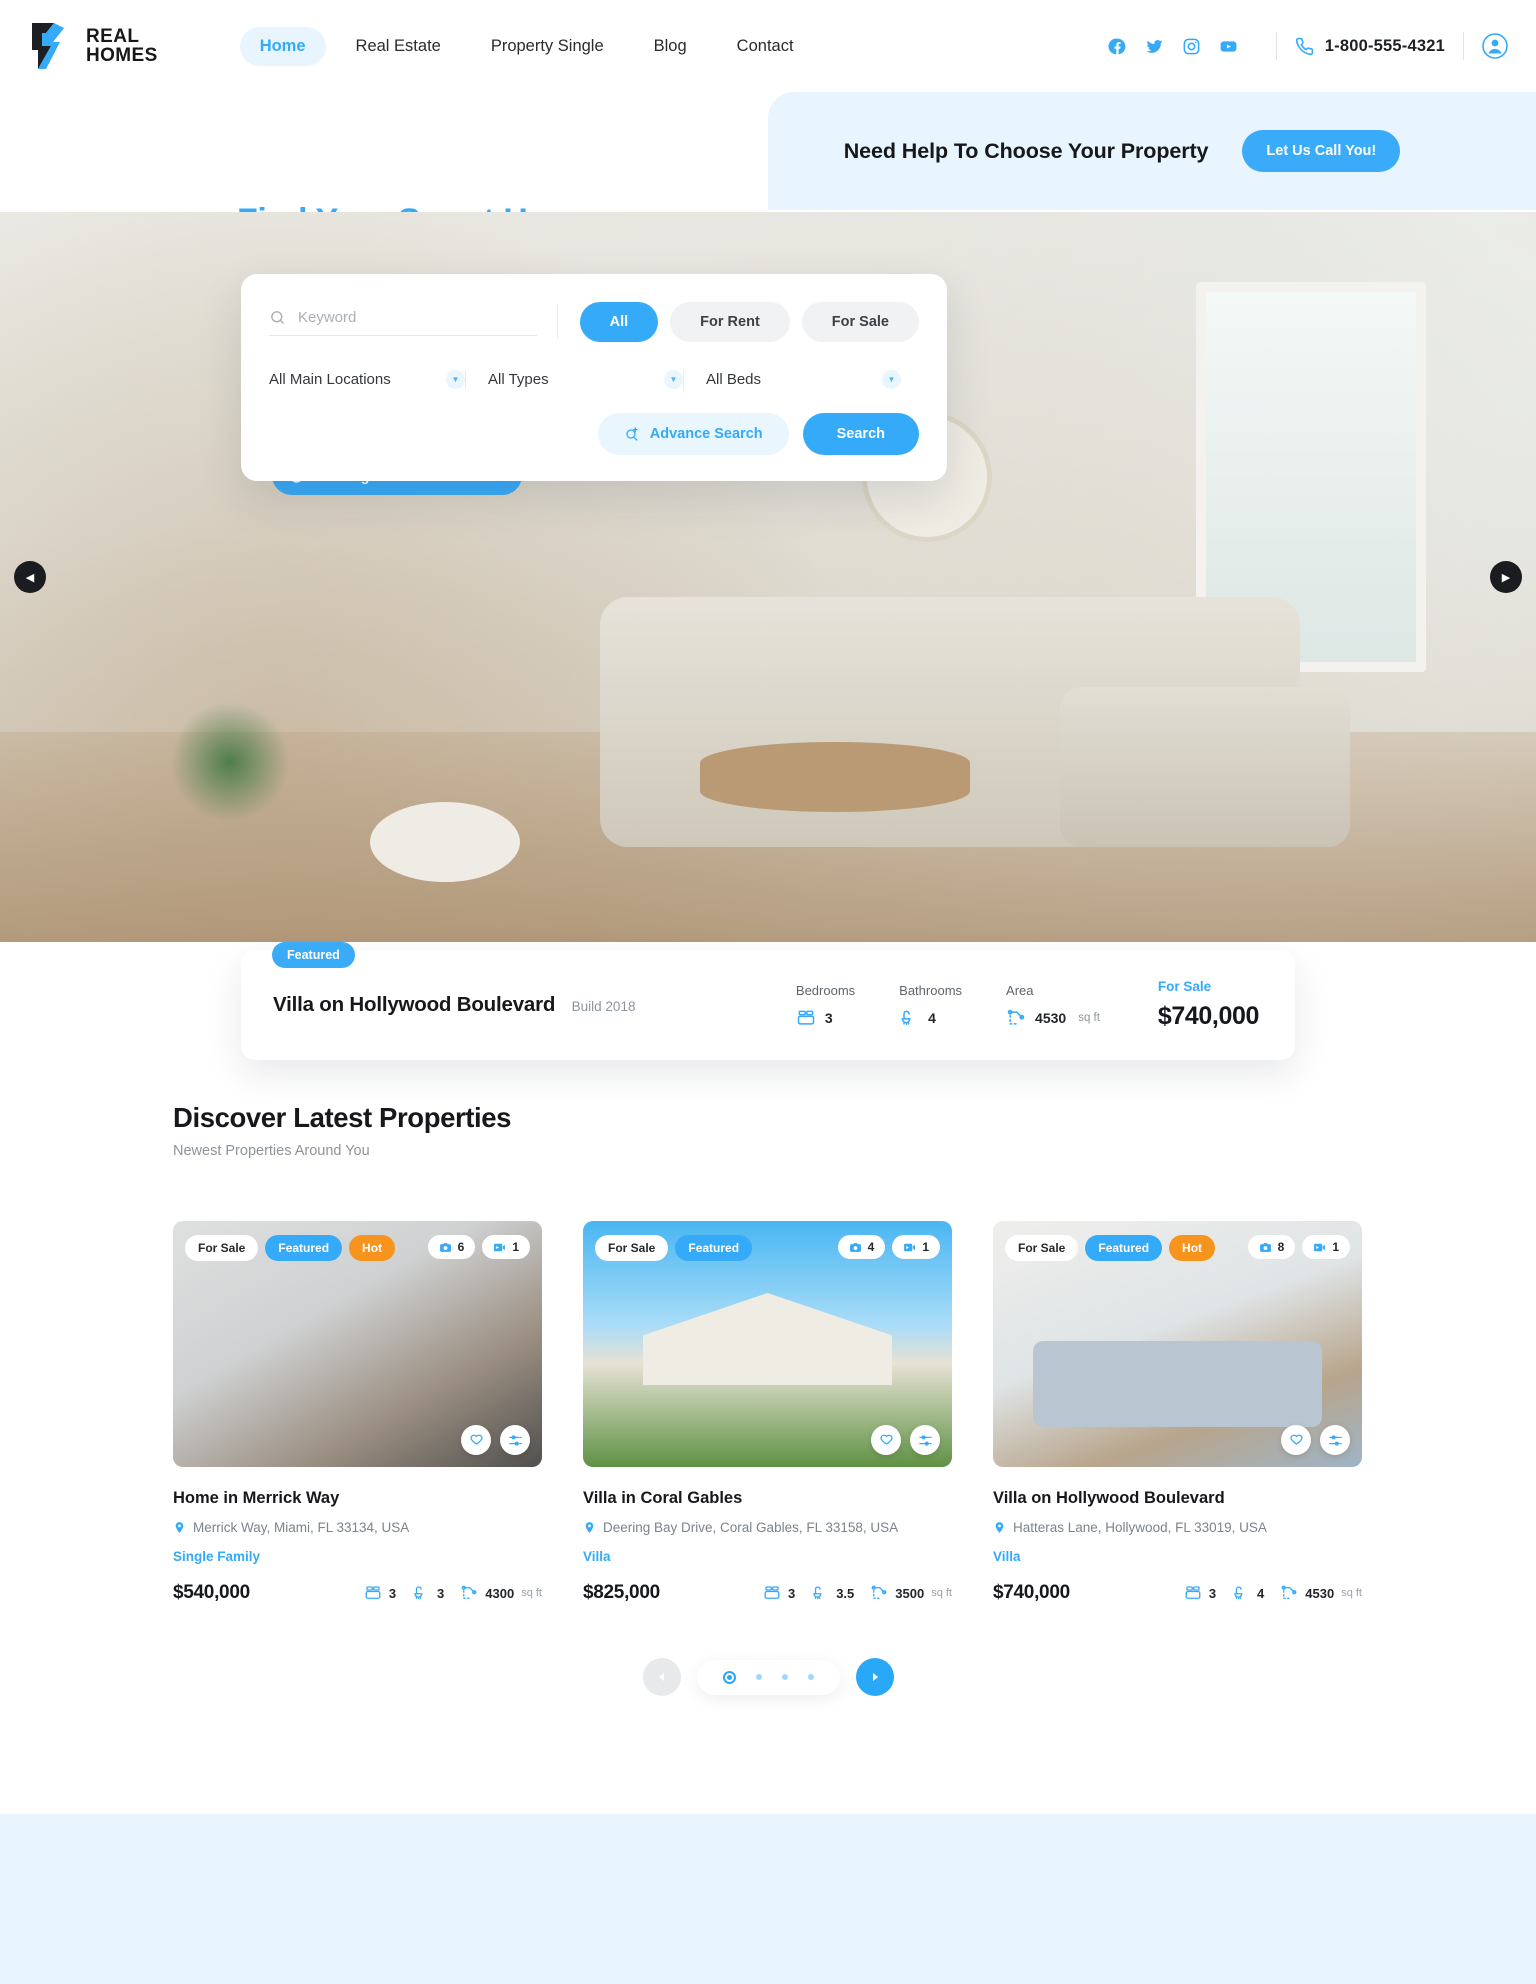 This screenshot has height=1984, width=1536. Describe the element at coordinates (417, 317) in the screenshot. I see `search-input` at that location.